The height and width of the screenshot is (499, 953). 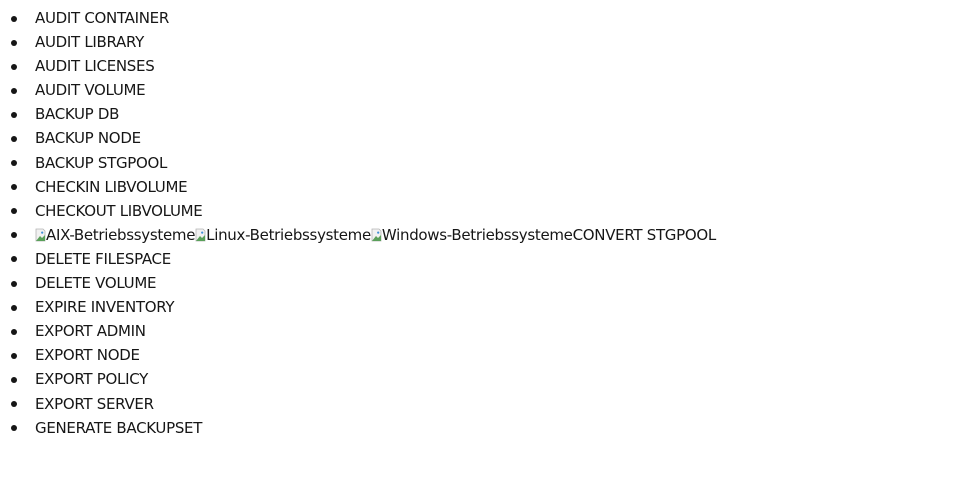 What do you see at coordinates (96, 283) in the screenshot?
I see `command-label: DELETE VOLUME` at bounding box center [96, 283].